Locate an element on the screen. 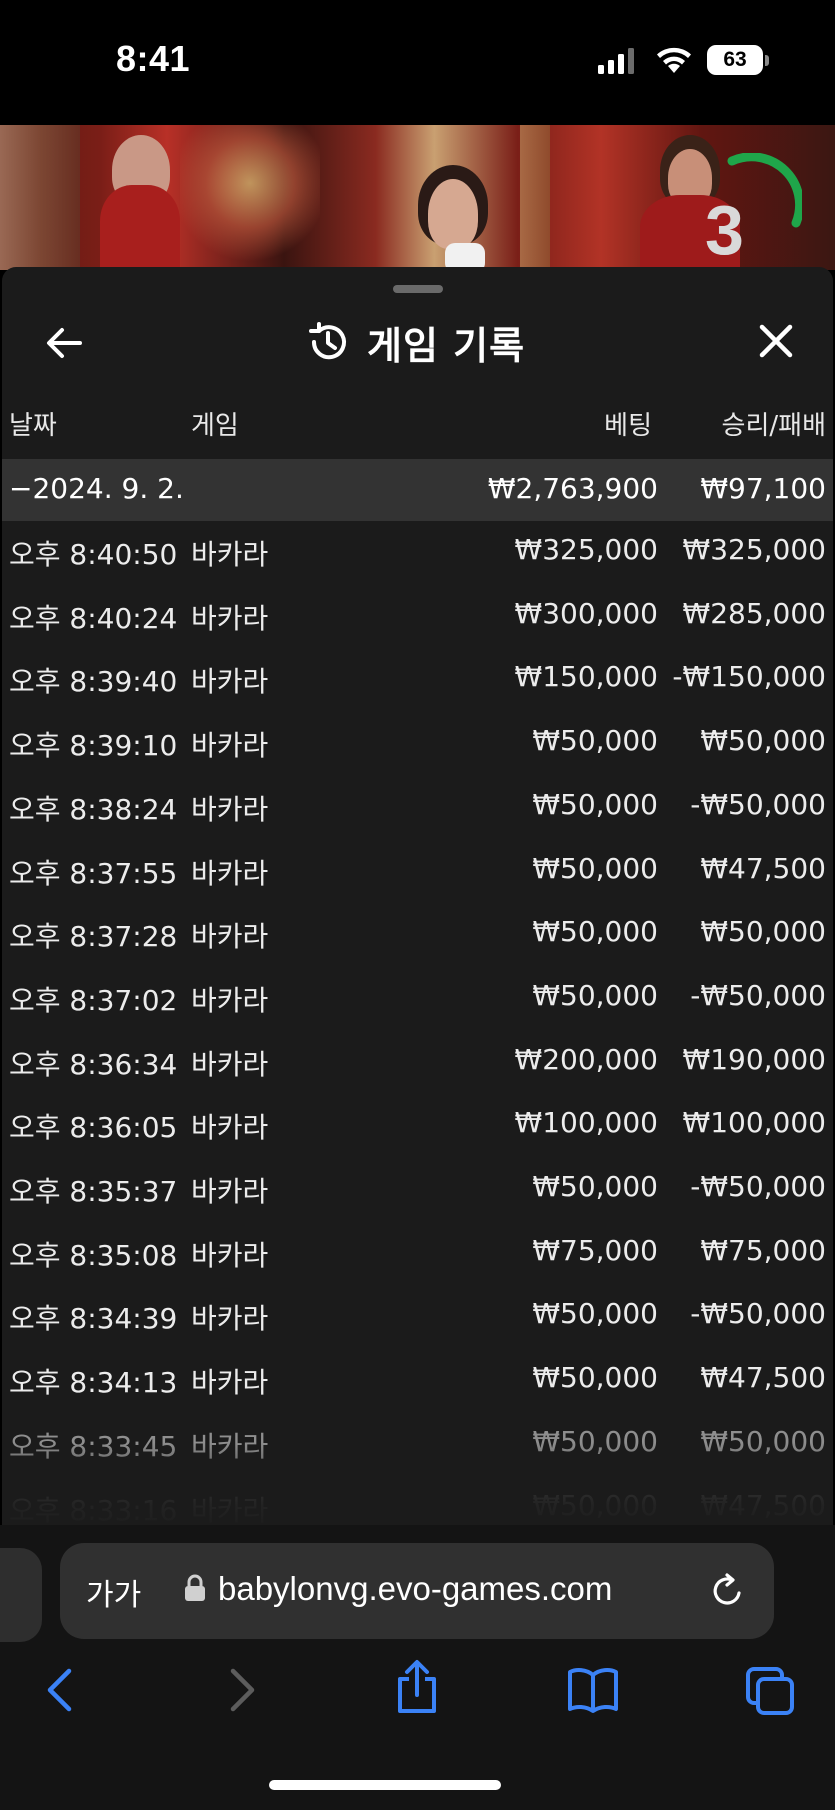 The width and height of the screenshot is (835, 1810). row-time: 오후 8:33:16 is located at coordinates (93, 1509).